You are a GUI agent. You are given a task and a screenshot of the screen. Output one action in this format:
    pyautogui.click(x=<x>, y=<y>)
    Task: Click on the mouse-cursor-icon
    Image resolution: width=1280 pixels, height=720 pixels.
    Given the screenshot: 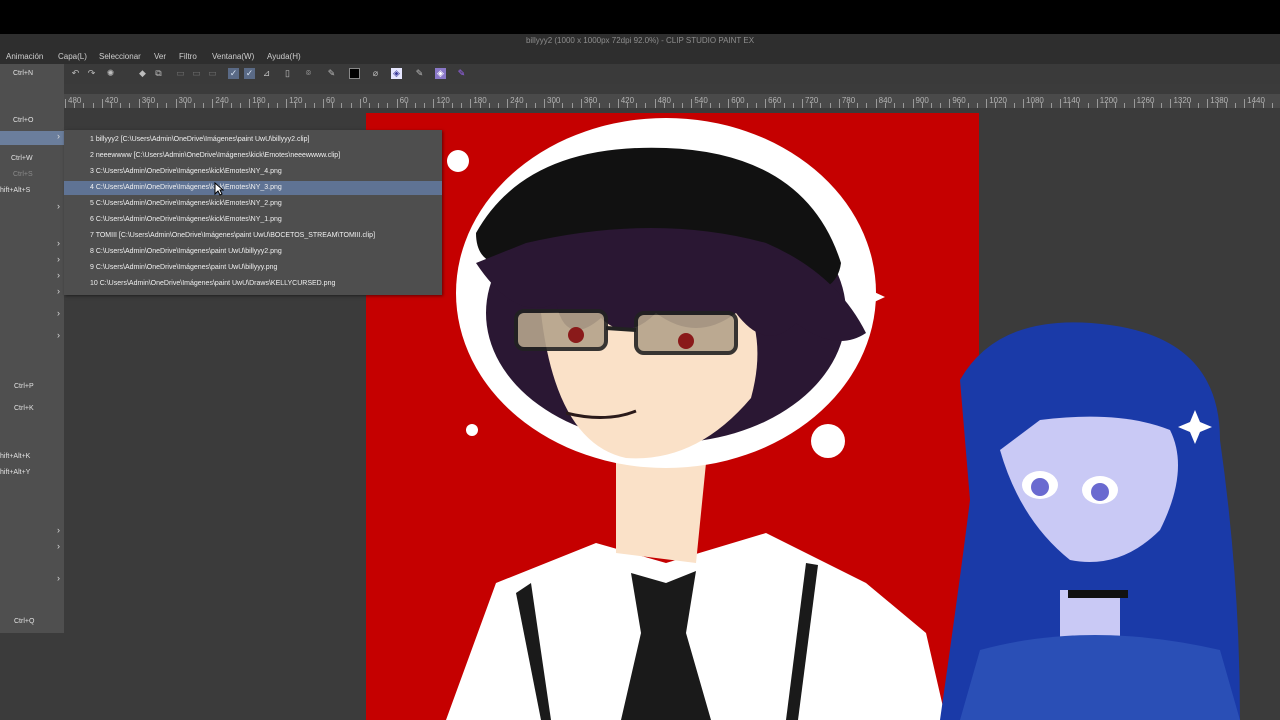 What is the action you would take?
    pyautogui.click(x=219, y=189)
    